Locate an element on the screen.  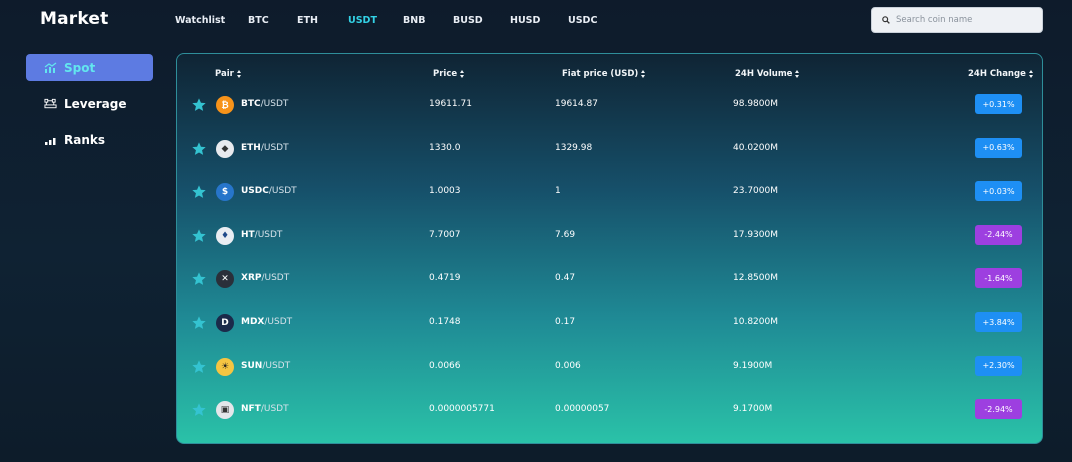
tab-usdt: USDT is located at coordinates (362, 20).